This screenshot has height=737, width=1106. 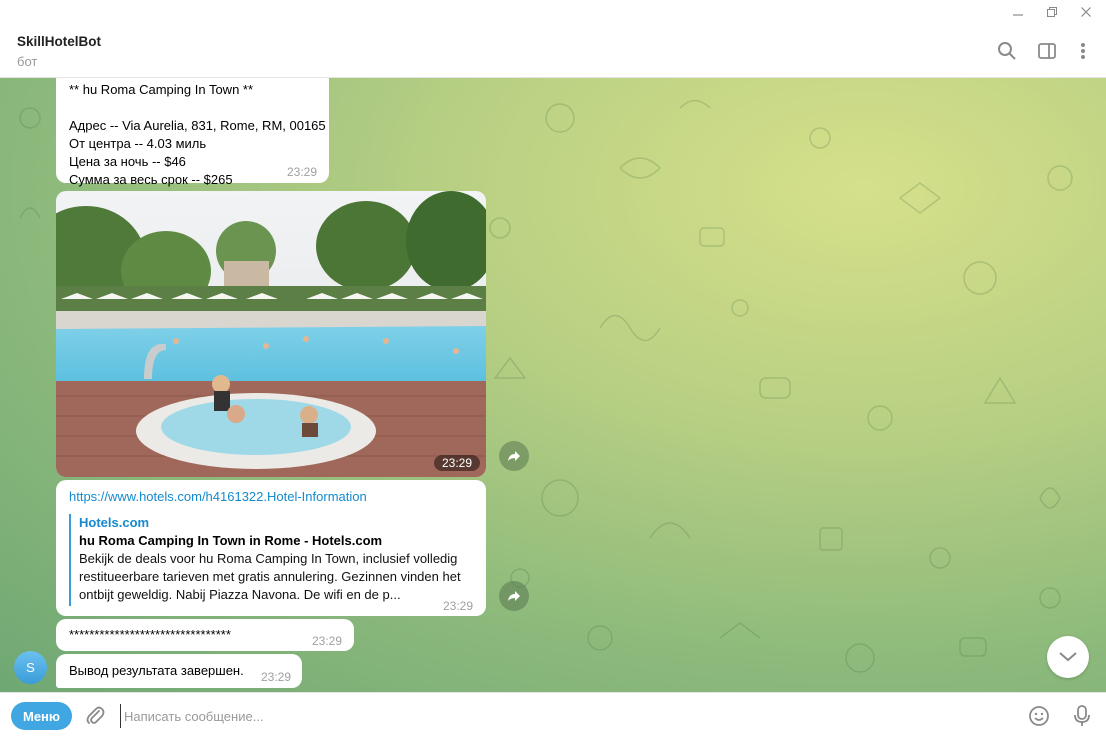 What do you see at coordinates (553, 51) in the screenshot?
I see `chat-header: SkillHotelBot бот` at bounding box center [553, 51].